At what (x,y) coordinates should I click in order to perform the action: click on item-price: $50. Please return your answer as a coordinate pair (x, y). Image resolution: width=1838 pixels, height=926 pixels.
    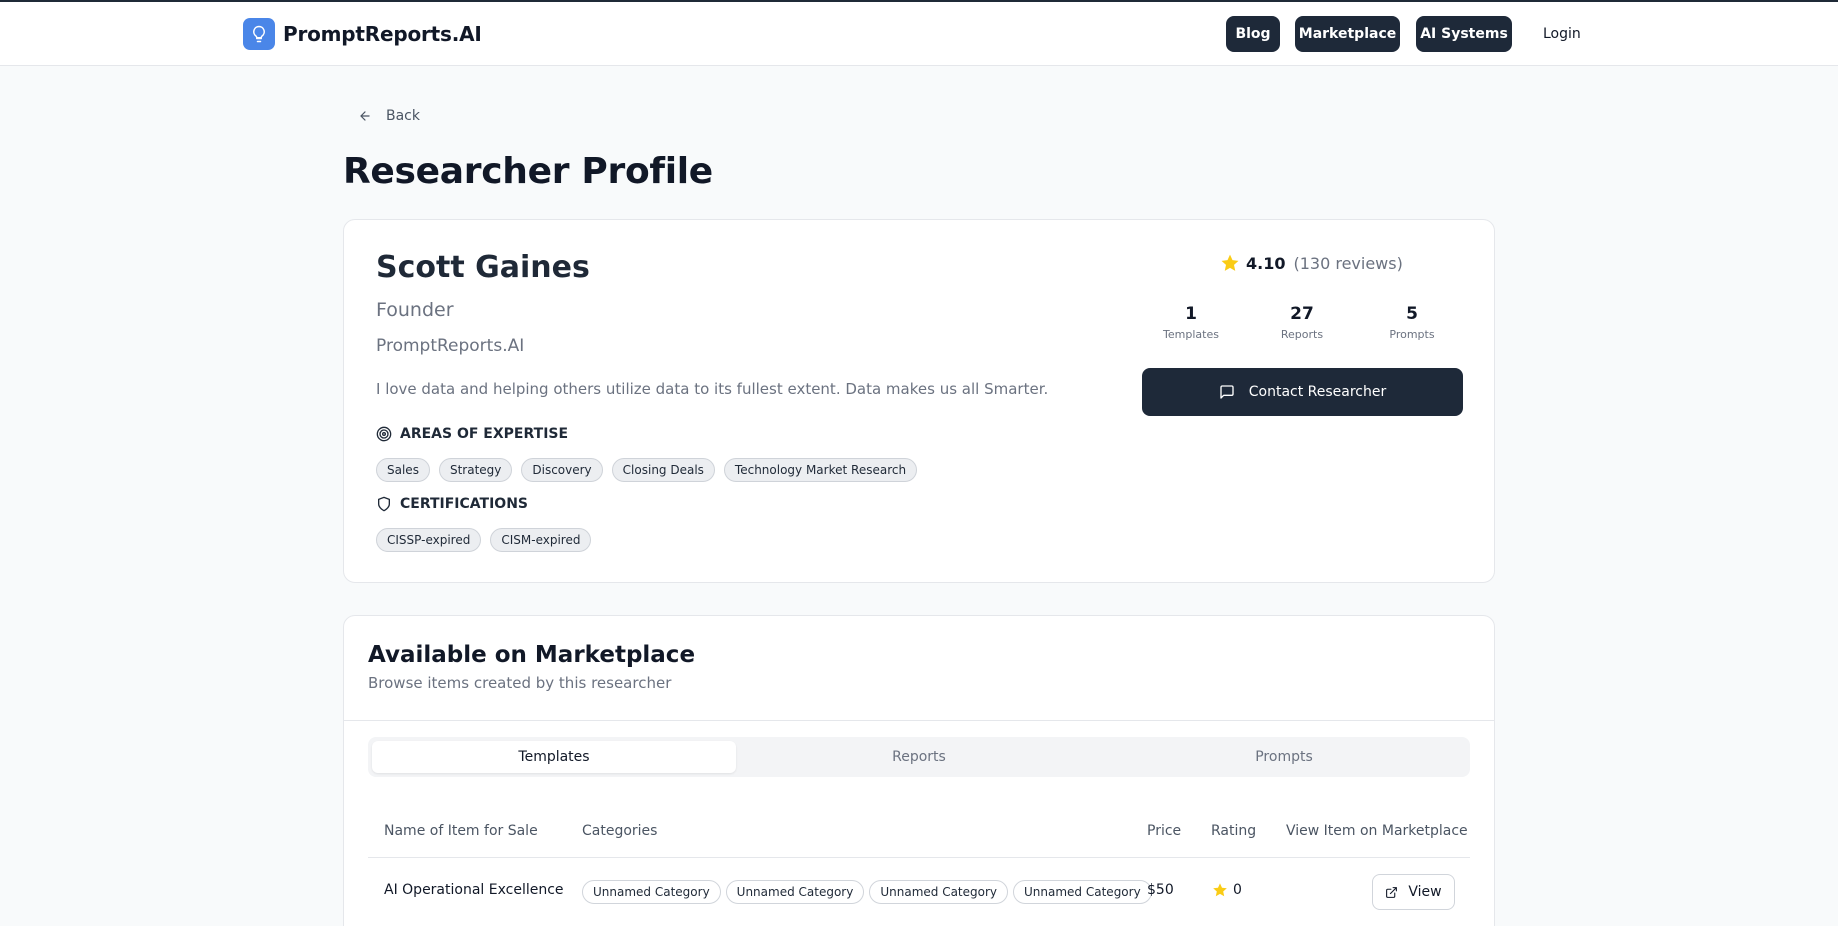
    Looking at the image, I should click on (1160, 890).